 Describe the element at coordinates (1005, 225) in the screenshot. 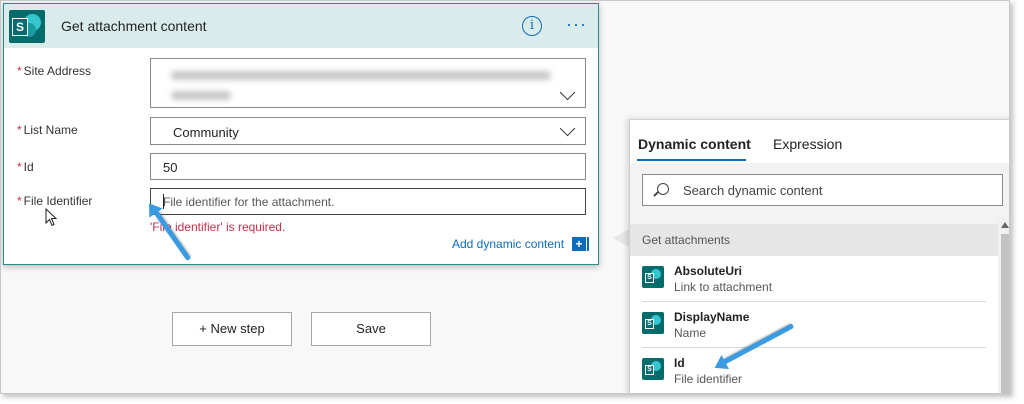

I see `scroll-up-icon` at that location.